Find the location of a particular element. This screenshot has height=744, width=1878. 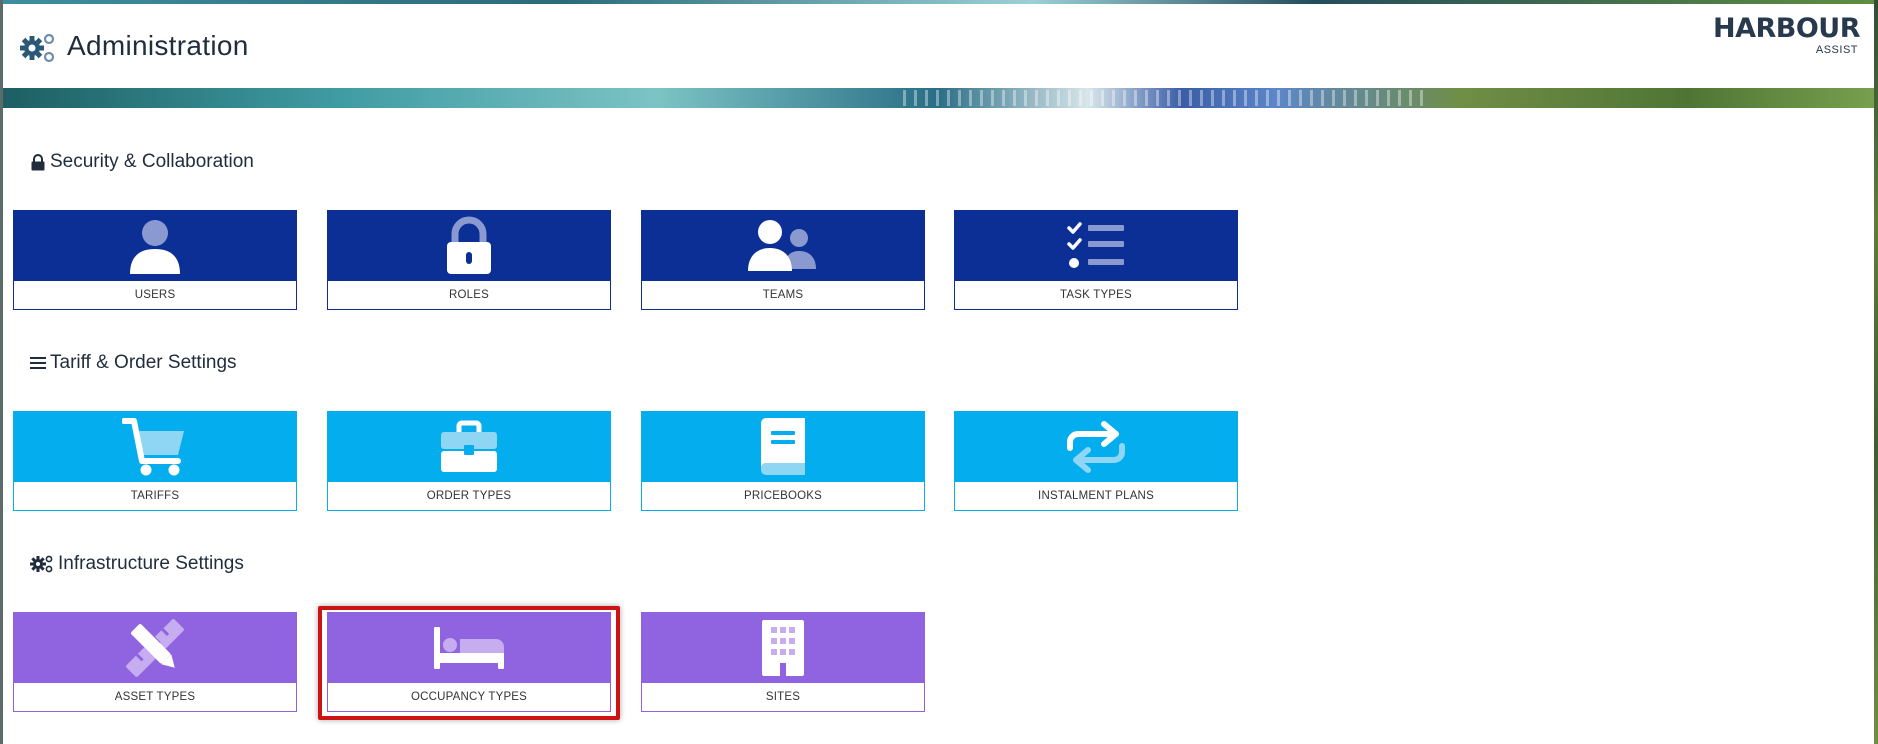

selection-highlight is located at coordinates (469, 663).